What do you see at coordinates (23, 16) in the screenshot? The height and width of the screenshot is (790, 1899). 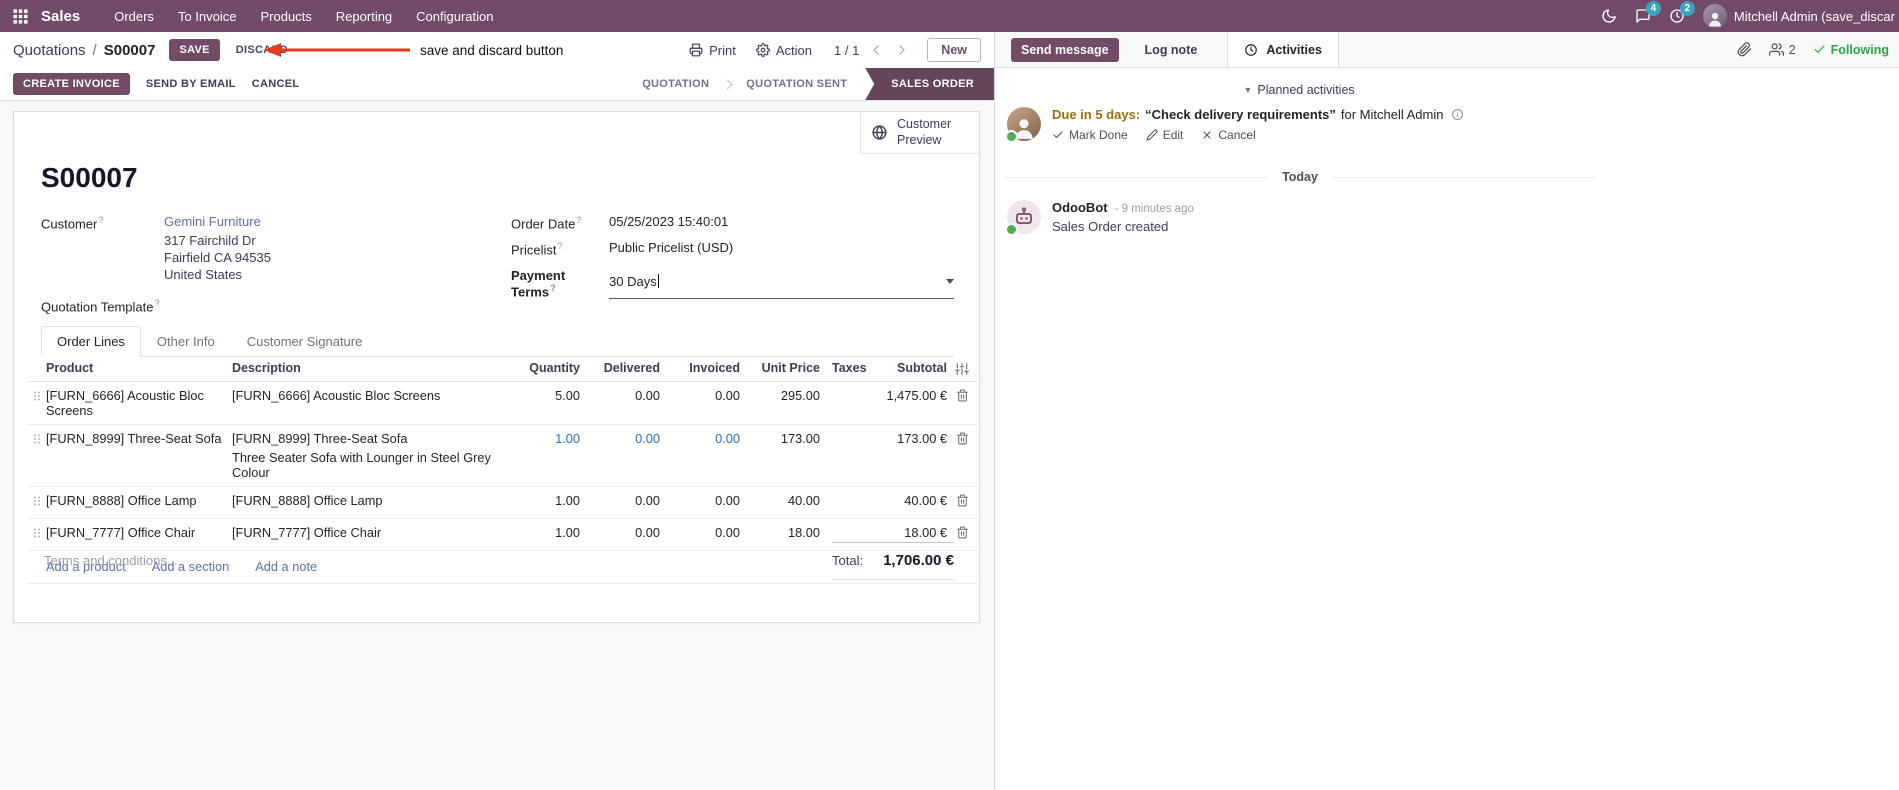 I see `apps-menu-button` at bounding box center [23, 16].